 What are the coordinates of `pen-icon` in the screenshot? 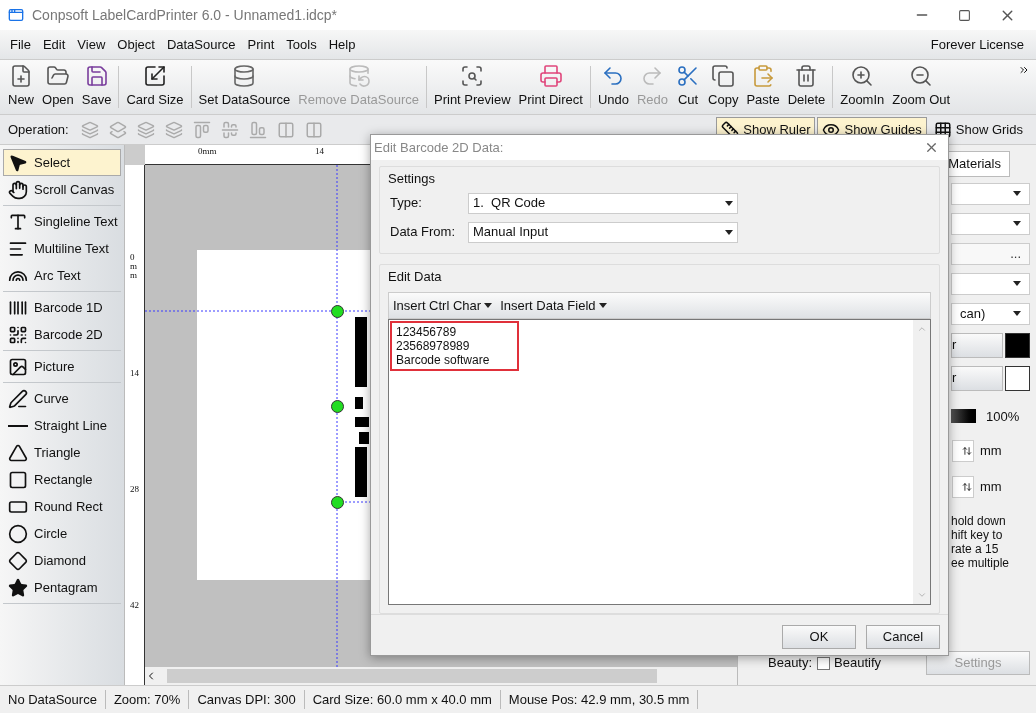 It's located at (18, 398).